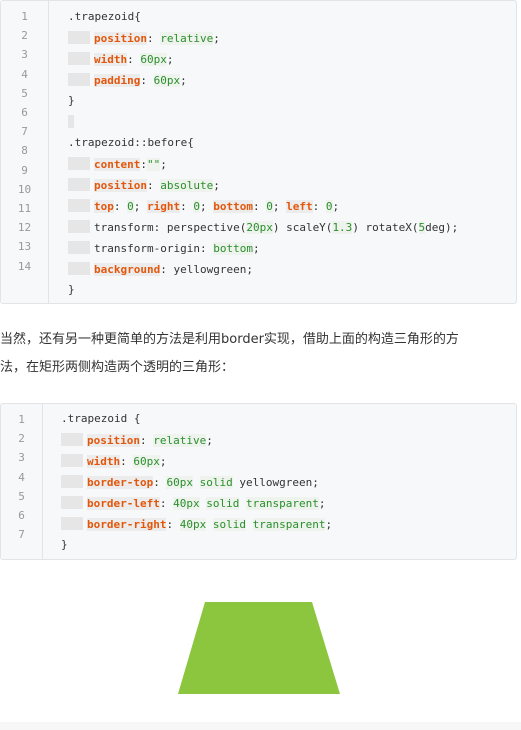 The height and width of the screenshot is (730, 521). I want to click on code-text: ) scaleY(, so click(302, 227).